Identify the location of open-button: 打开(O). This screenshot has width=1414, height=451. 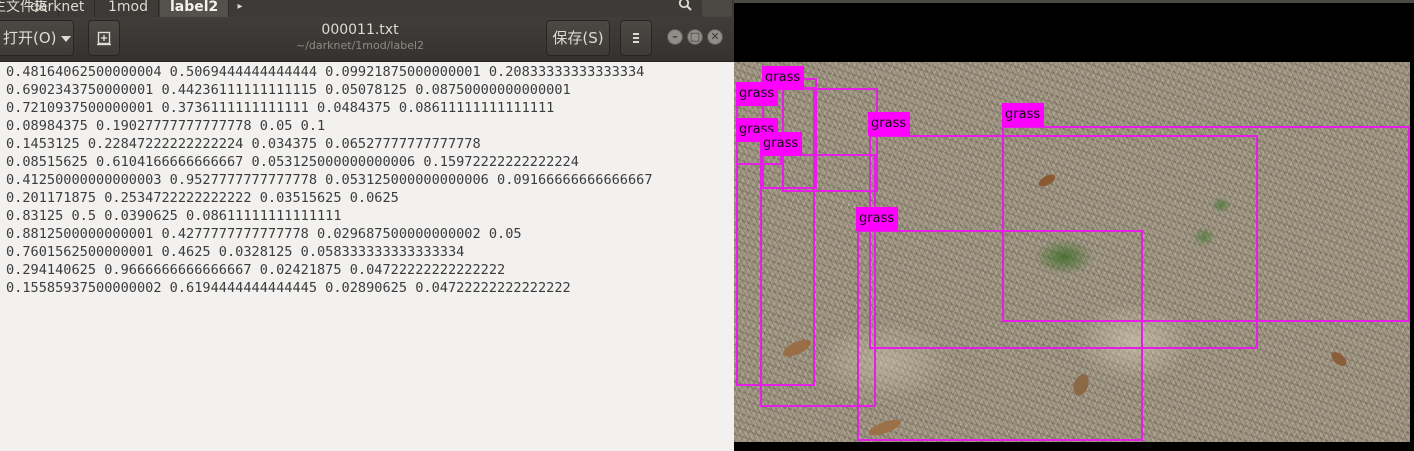
(37, 38).